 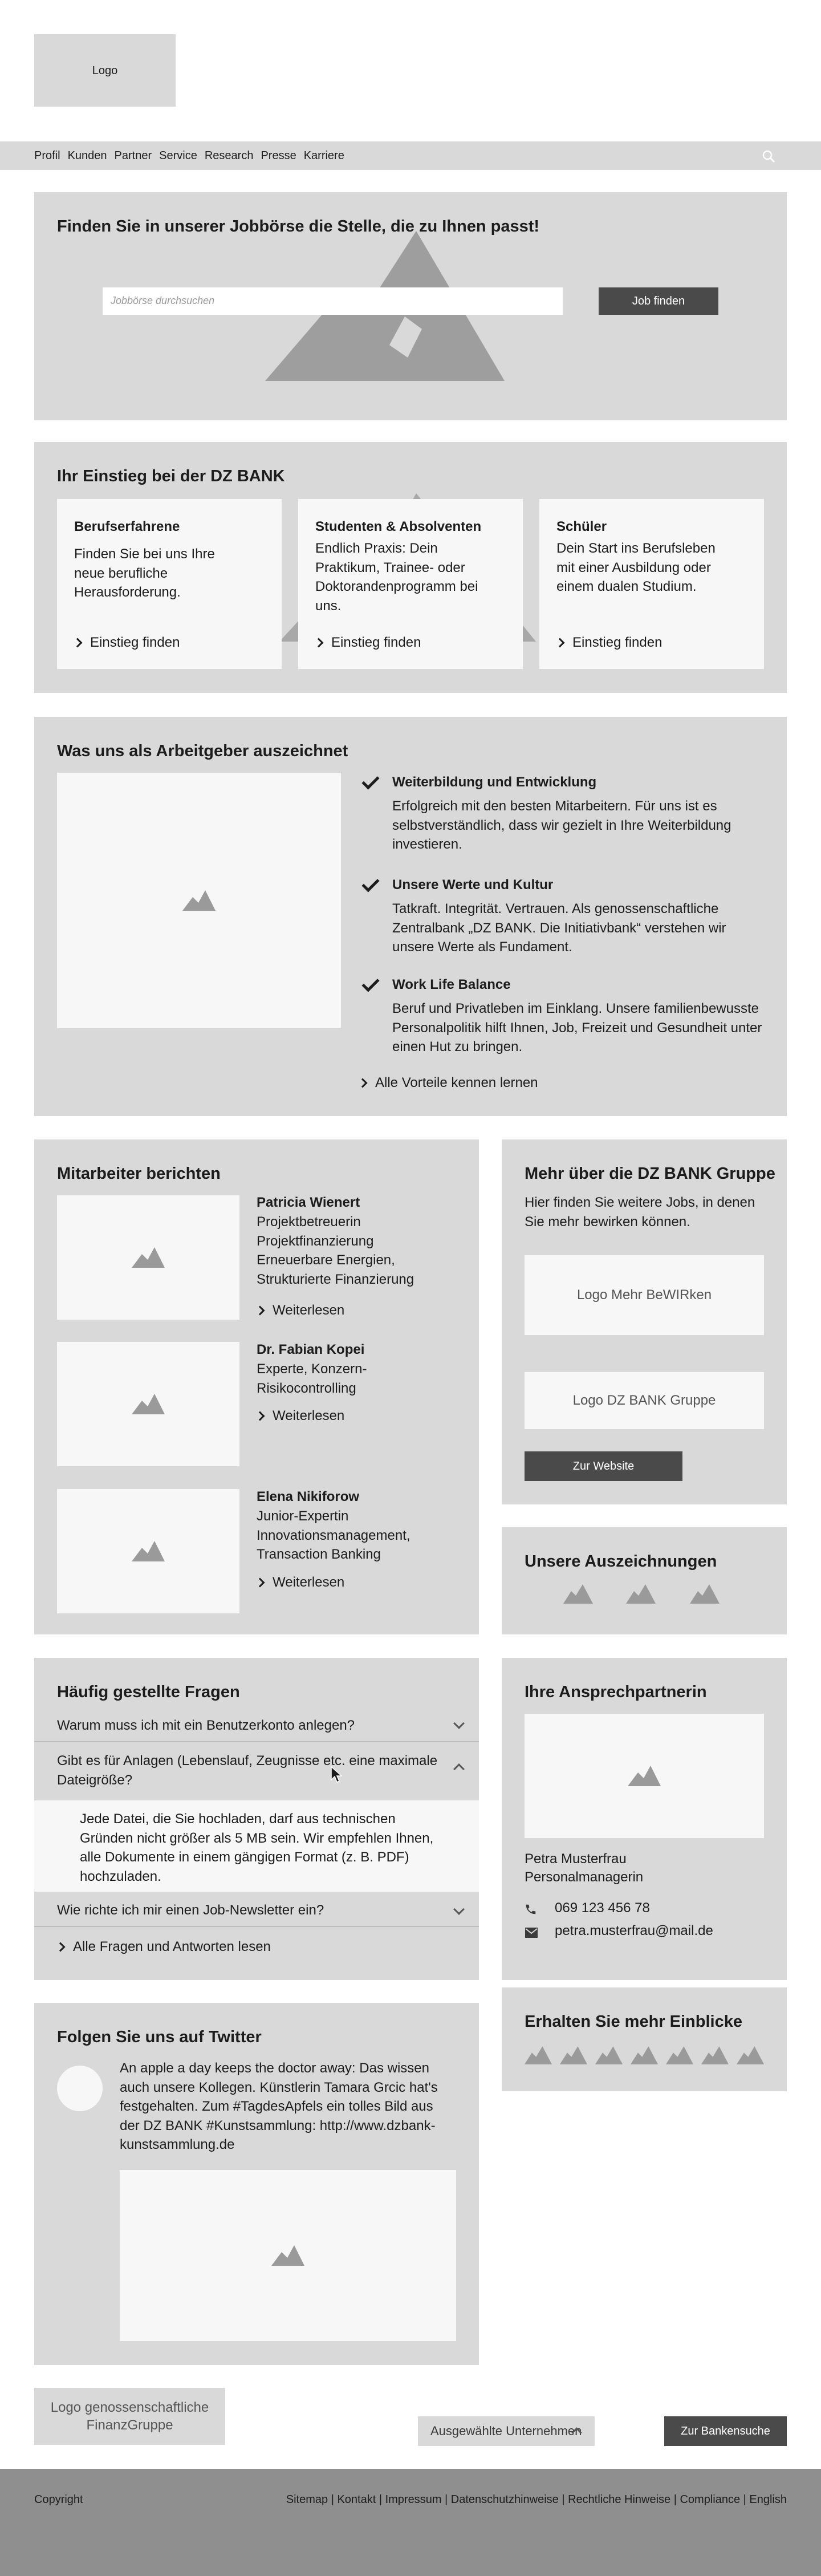 What do you see at coordinates (87, 156) in the screenshot?
I see `nav-item-kunden: Kunden` at bounding box center [87, 156].